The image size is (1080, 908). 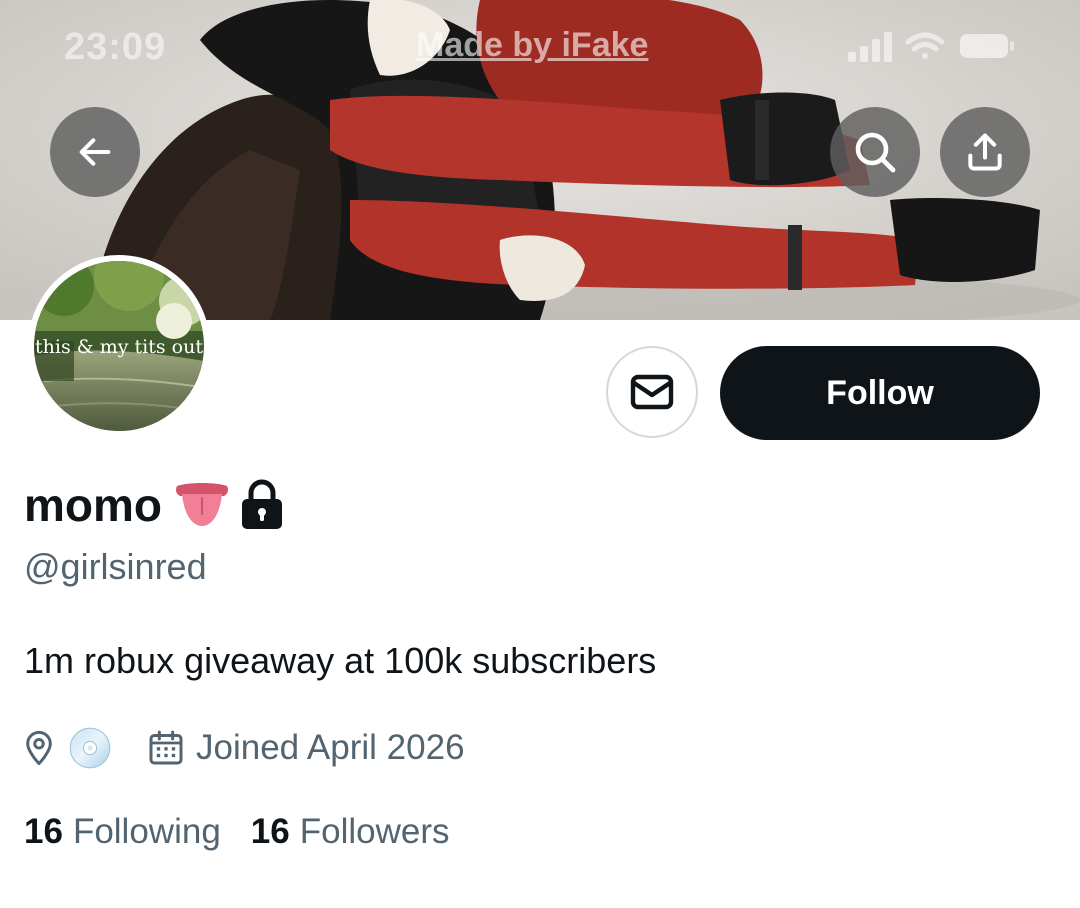 I want to click on joined-date: Joined April 2026, so click(x=330, y=747).